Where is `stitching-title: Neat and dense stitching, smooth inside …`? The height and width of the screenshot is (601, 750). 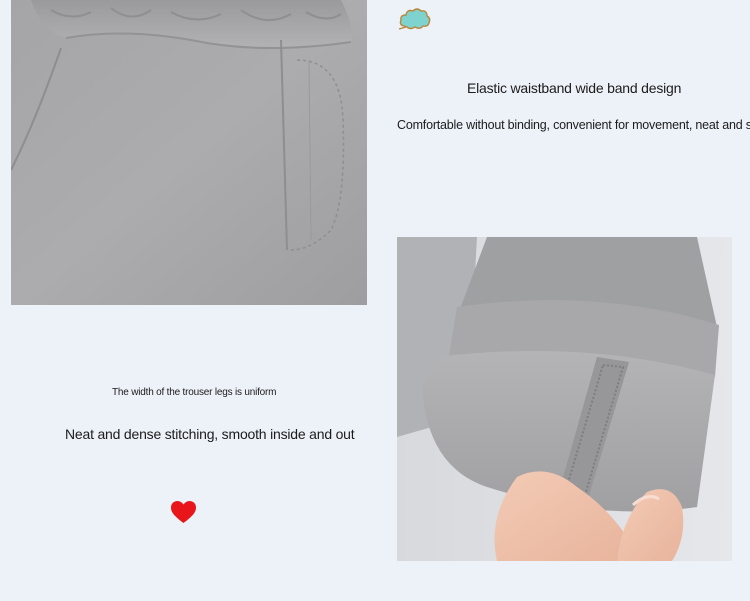 stitching-title: Neat and dense stitching, smooth inside … is located at coordinates (210, 434).